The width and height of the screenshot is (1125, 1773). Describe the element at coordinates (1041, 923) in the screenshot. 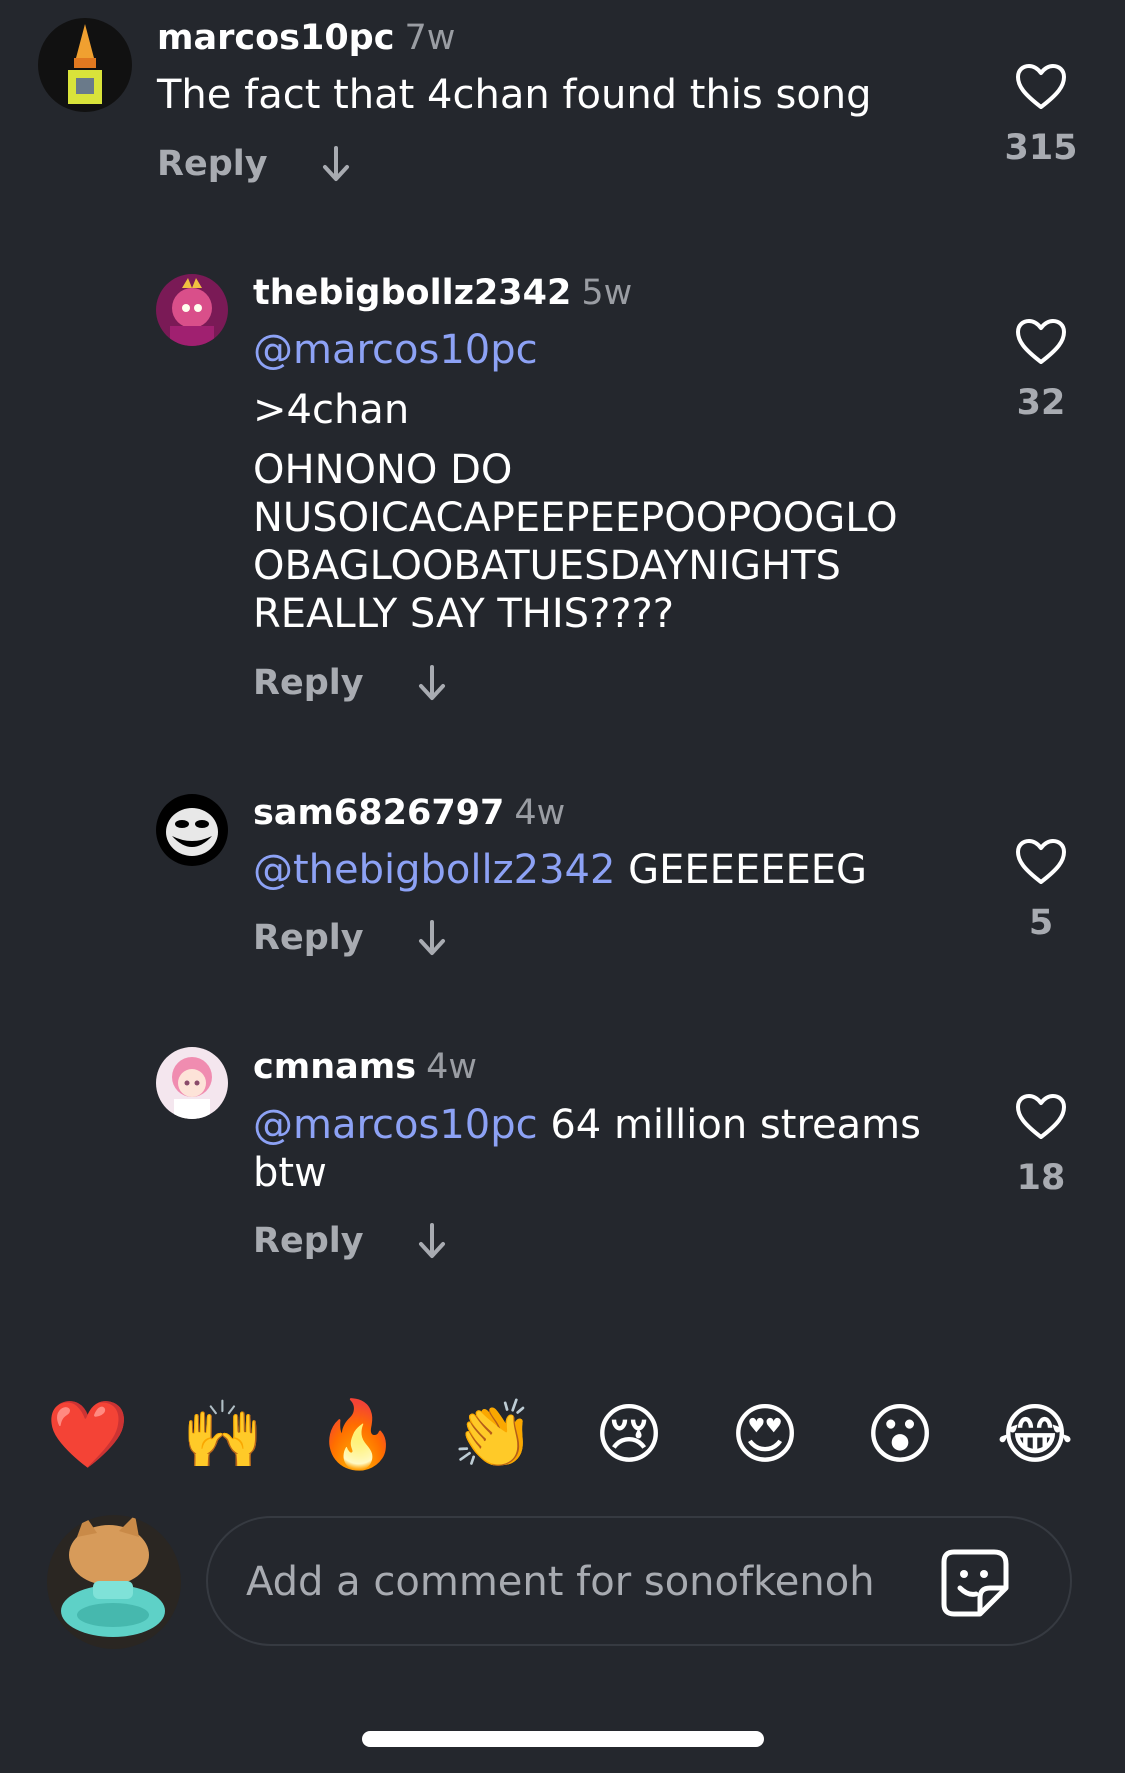

I see `like-count: 5` at that location.